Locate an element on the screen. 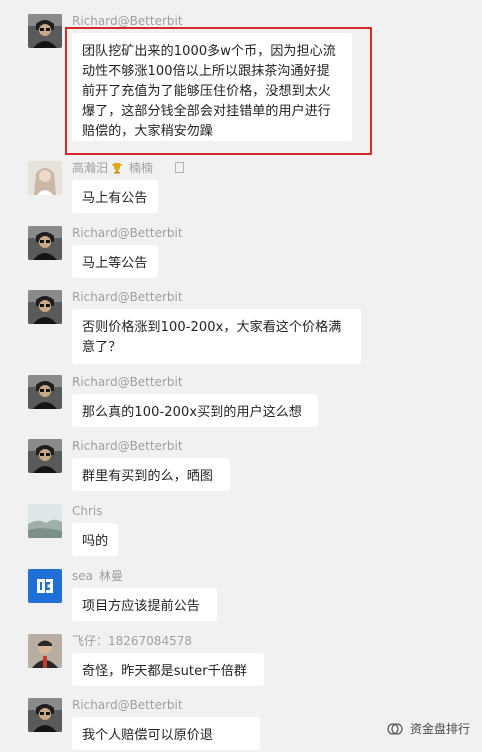 The width and height of the screenshot is (482, 752). message-bubble: 项目方应该提前公告 is located at coordinates (144, 604).